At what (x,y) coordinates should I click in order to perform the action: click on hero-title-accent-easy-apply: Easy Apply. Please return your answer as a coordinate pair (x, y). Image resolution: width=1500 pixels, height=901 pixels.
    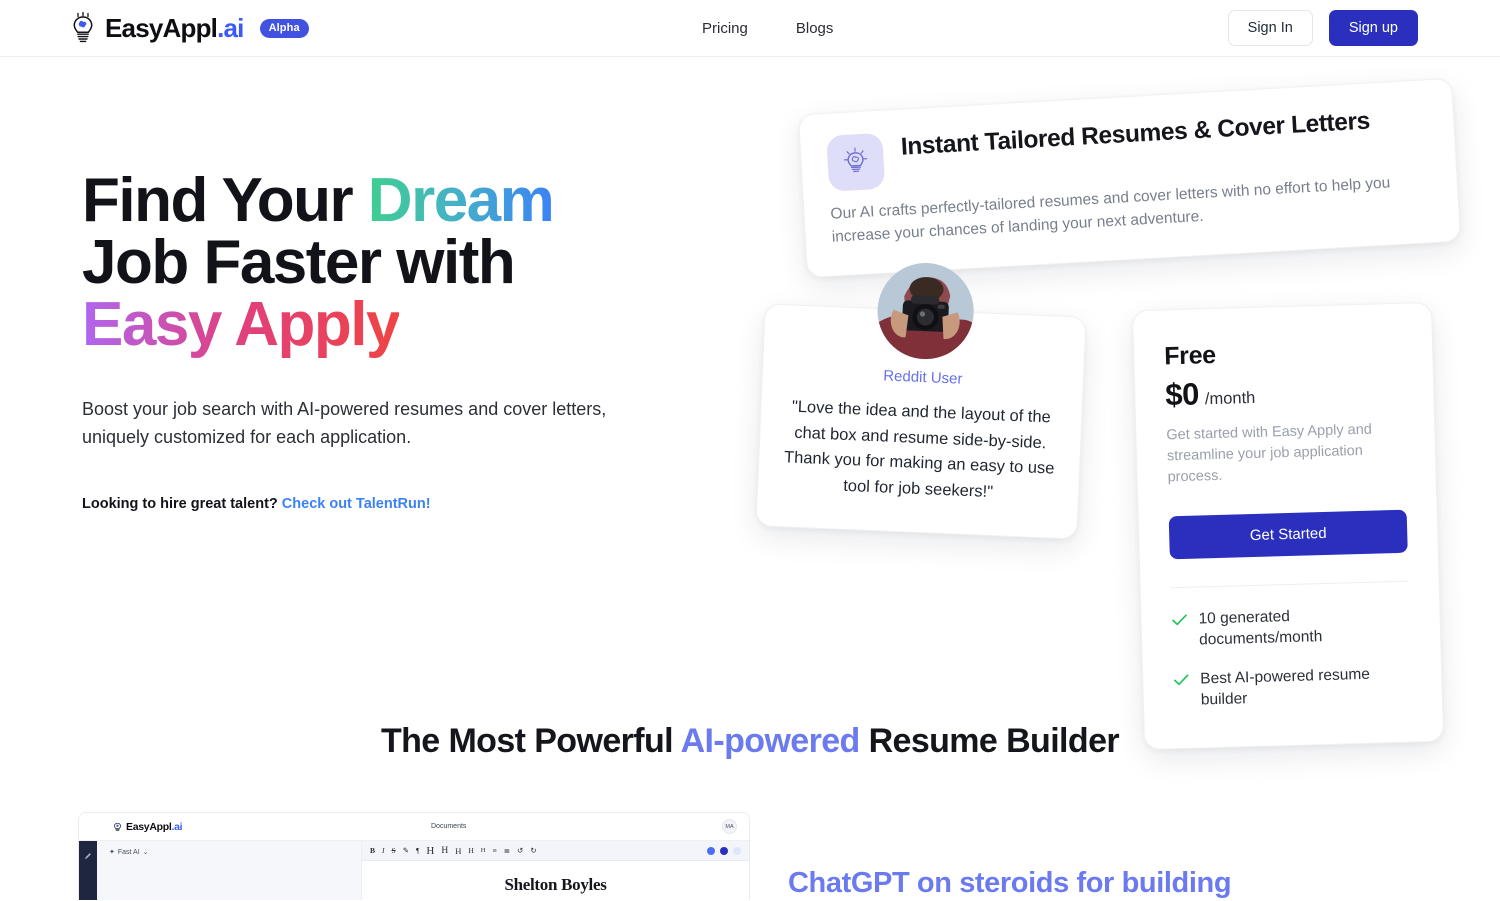
    Looking at the image, I should click on (240, 324).